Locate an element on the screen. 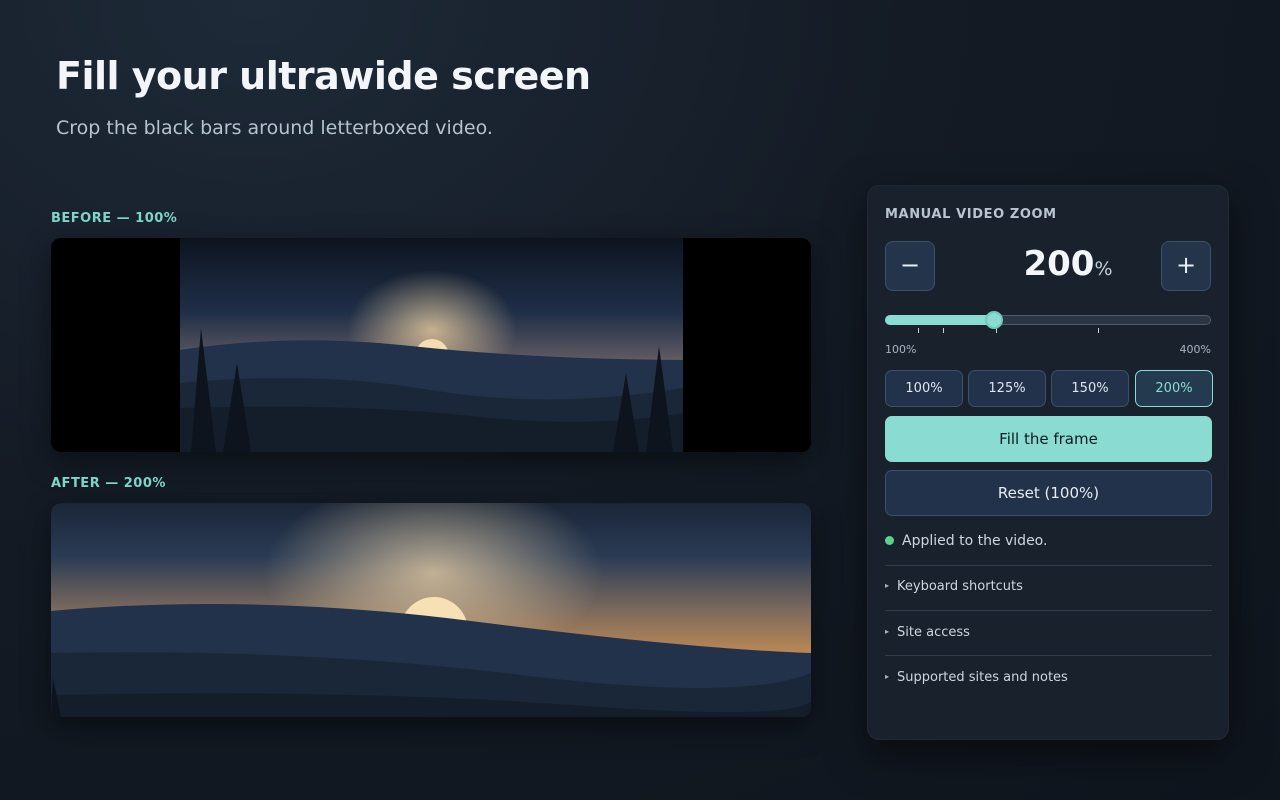 The width and height of the screenshot is (1280, 800). preset-125-button: 125% is located at coordinates (1007, 388).